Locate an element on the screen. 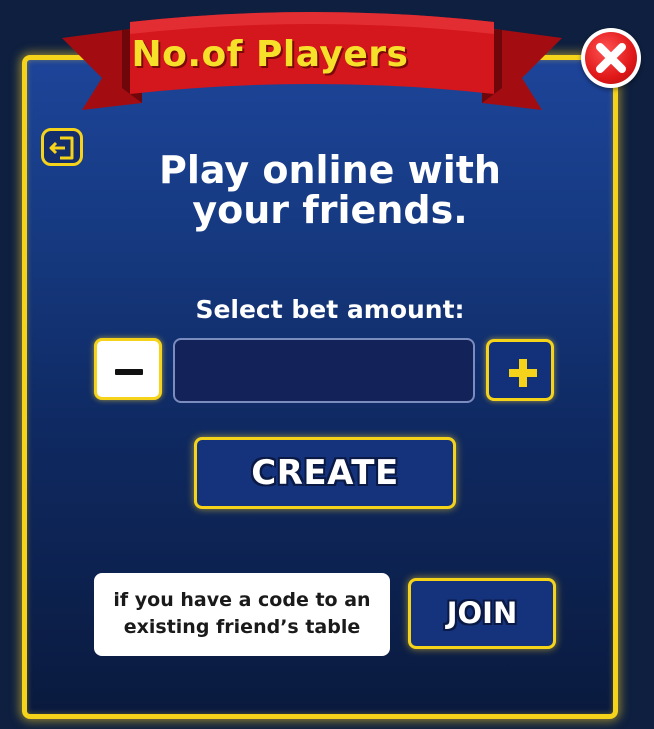  close-button is located at coordinates (611, 58).